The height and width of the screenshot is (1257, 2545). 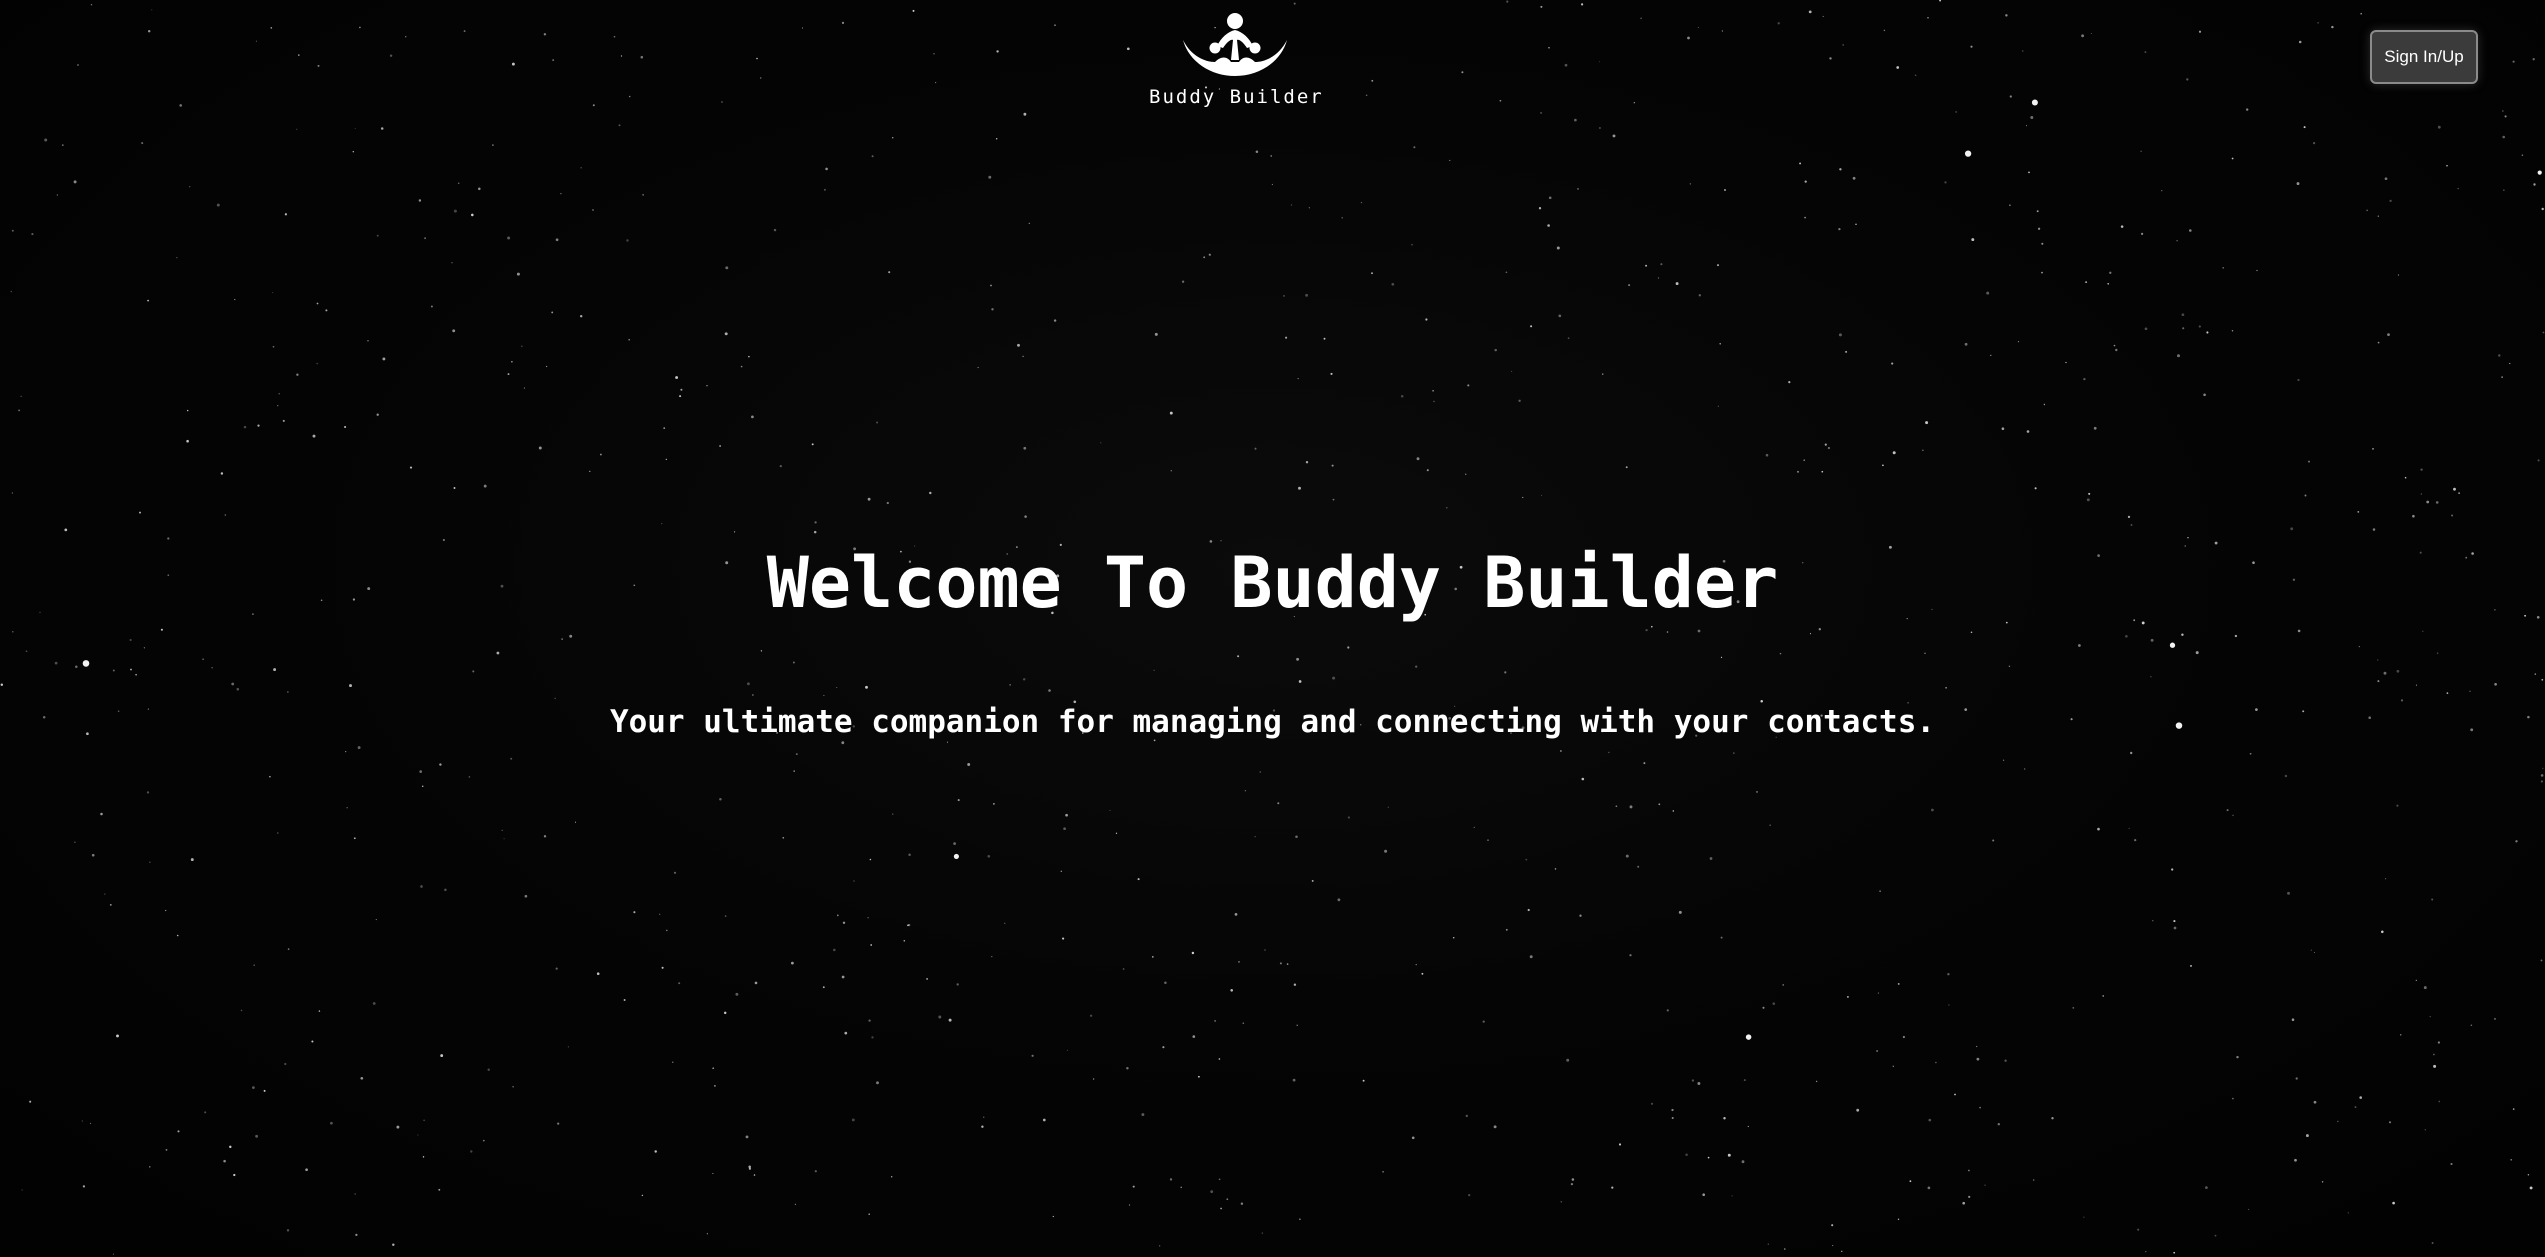 I want to click on sign-in-up-button: Sign In/Up, so click(x=2424, y=57).